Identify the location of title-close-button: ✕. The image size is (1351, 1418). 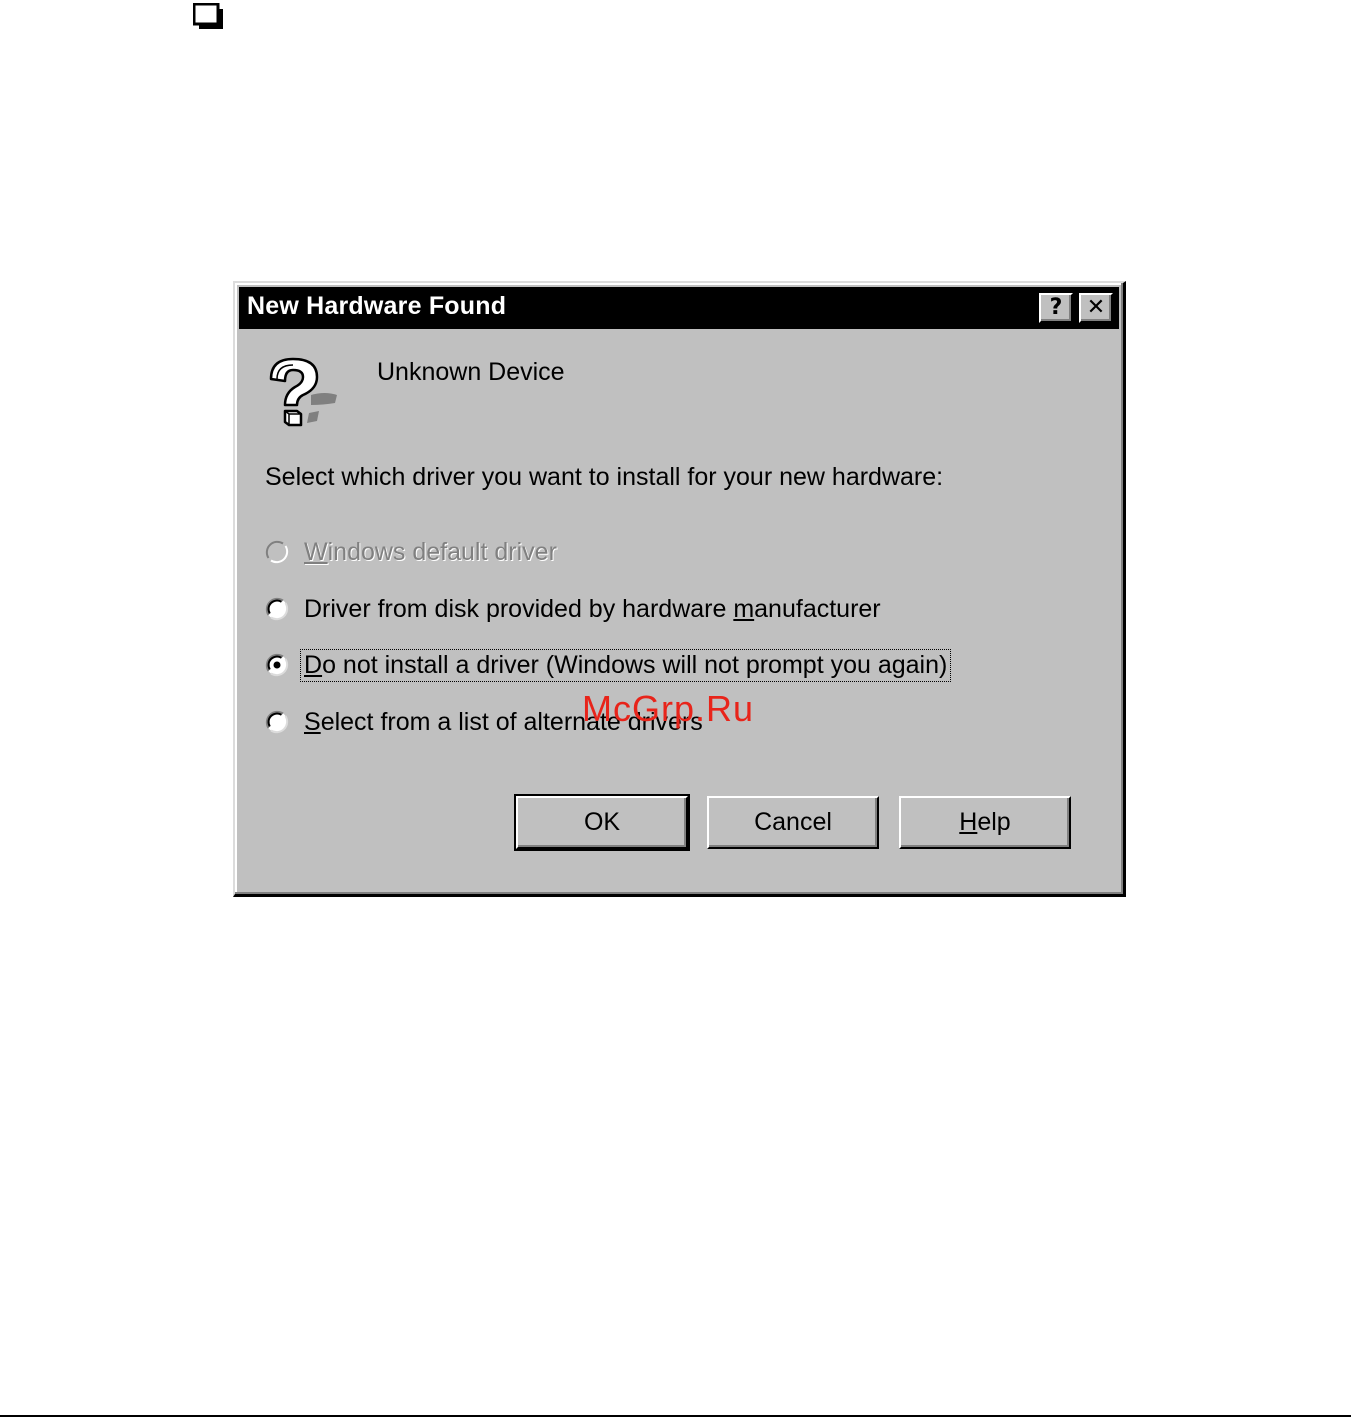
(1096, 308).